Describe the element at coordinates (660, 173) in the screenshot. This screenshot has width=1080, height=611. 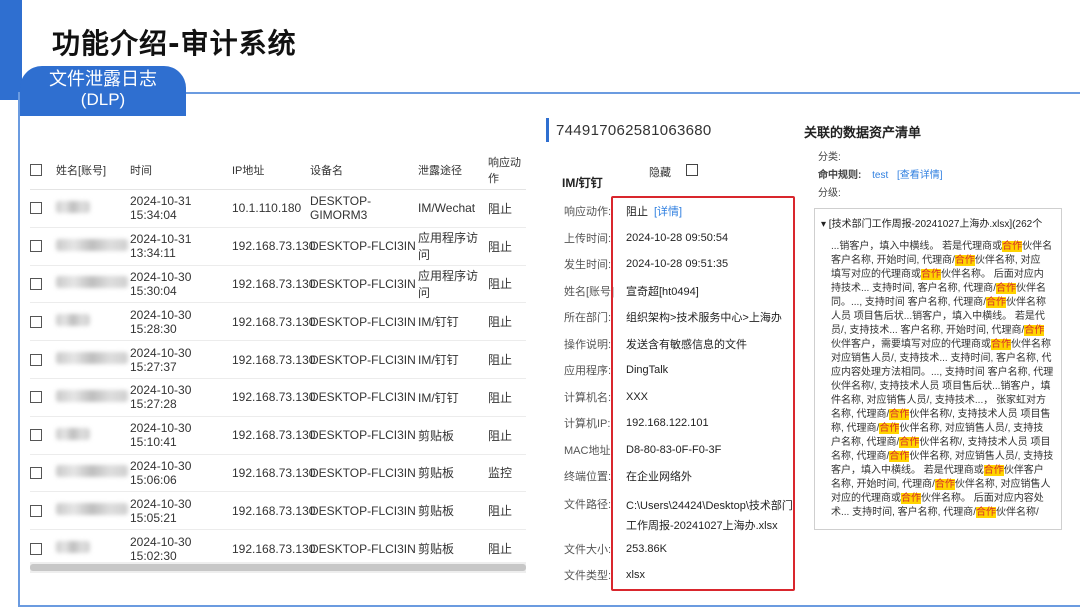
I see `hide-label: 隐藏` at that location.